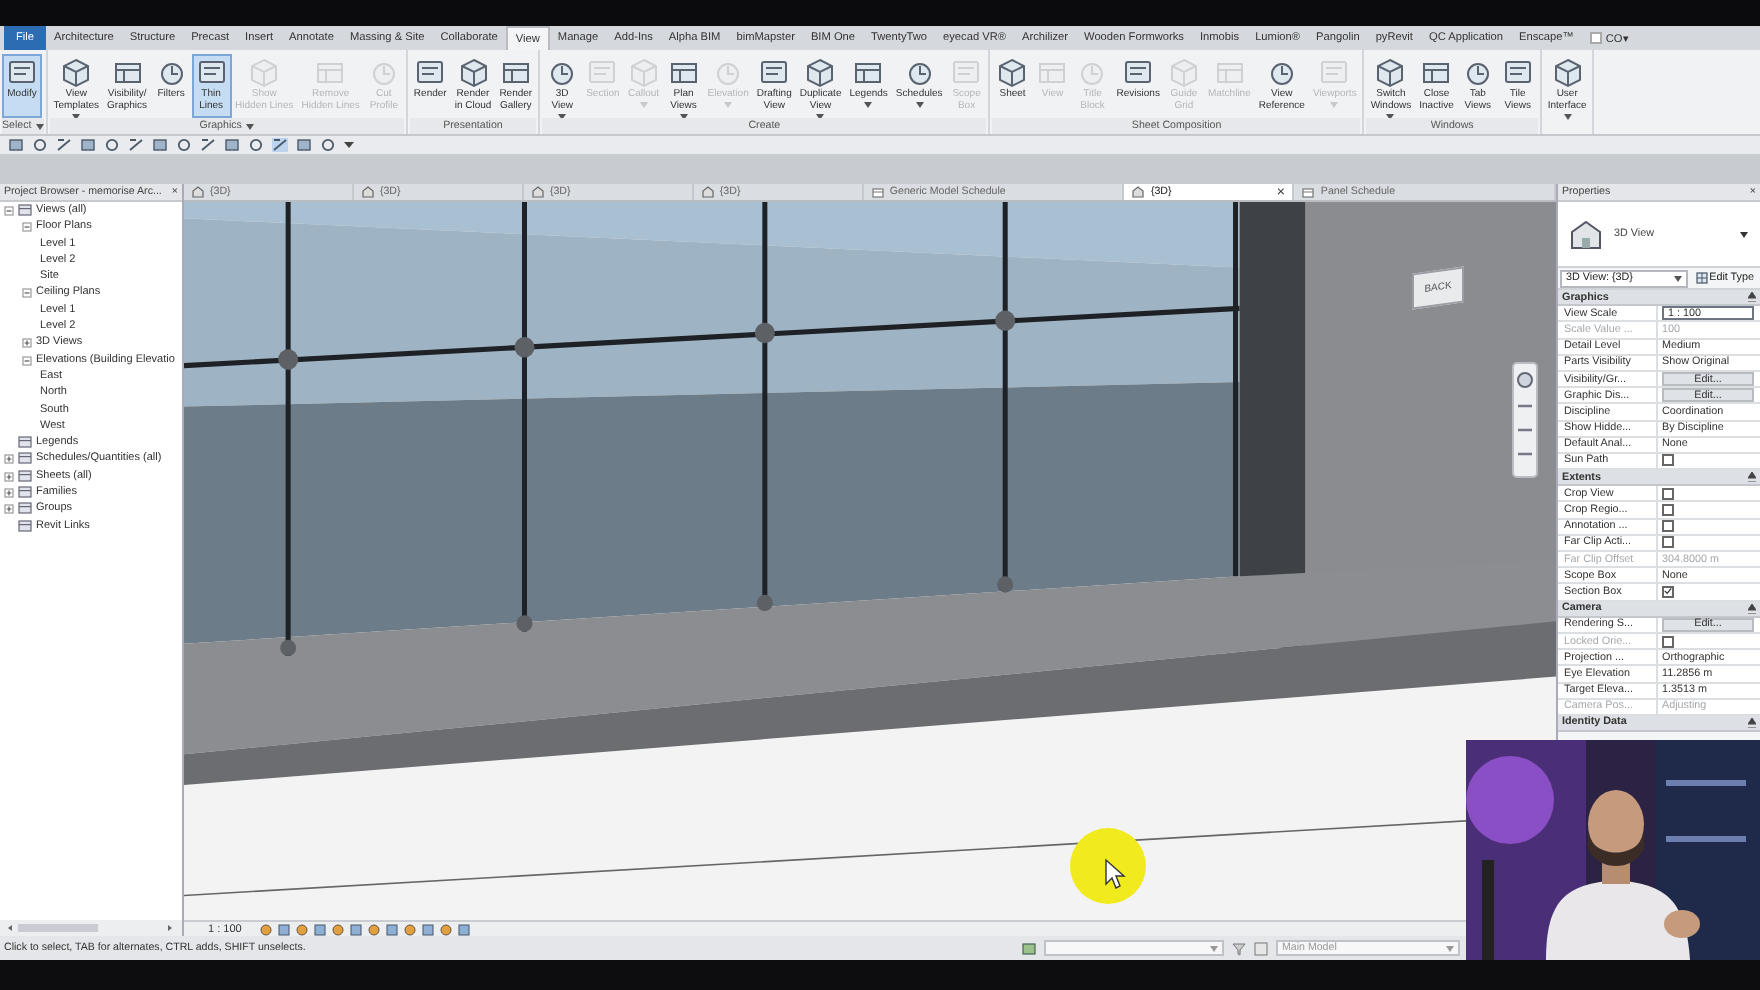 This screenshot has width=1760, height=990. Describe the element at coordinates (1134, 948) in the screenshot. I see `workset-field` at that location.